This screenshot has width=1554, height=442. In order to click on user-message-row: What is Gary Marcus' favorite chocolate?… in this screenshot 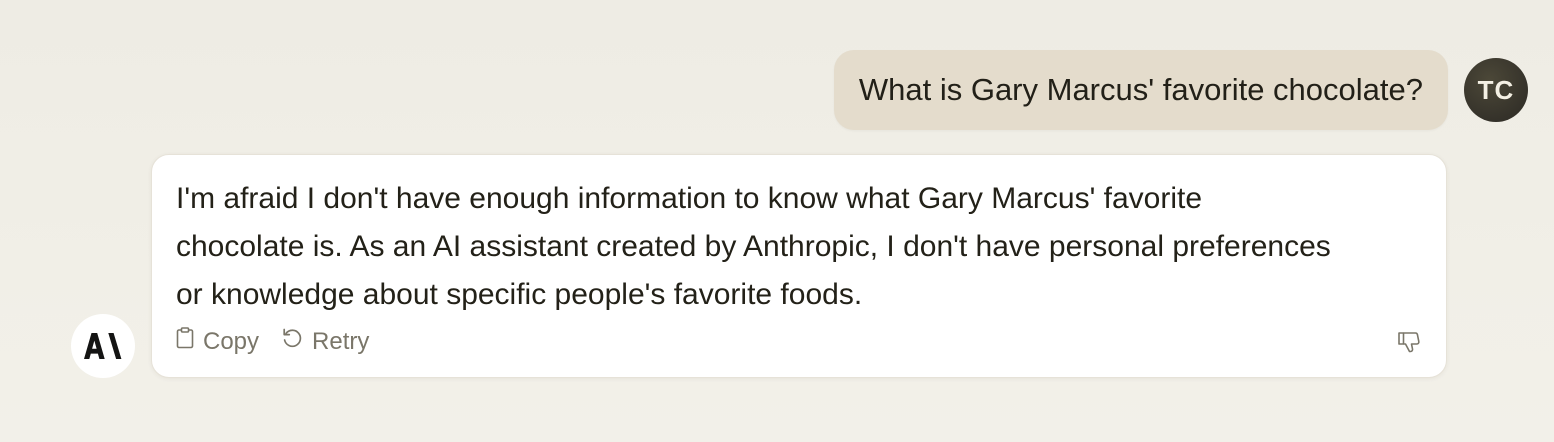, I will do `click(1180, 90)`.